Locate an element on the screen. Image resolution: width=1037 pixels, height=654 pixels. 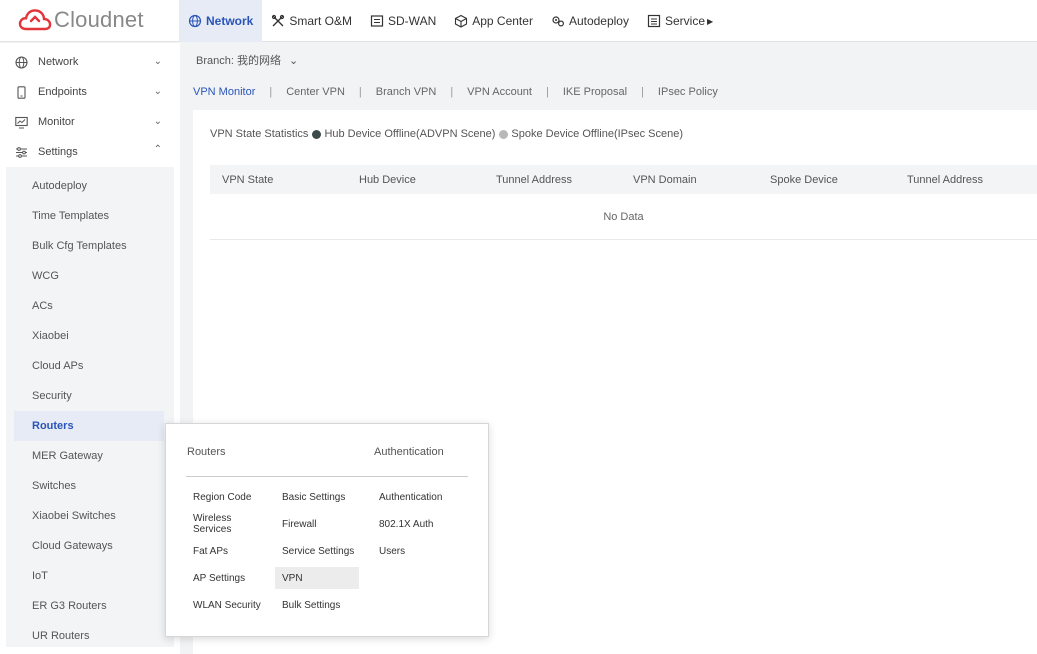
menu-item-wireless-services: Wireless Services is located at coordinates (229, 524).